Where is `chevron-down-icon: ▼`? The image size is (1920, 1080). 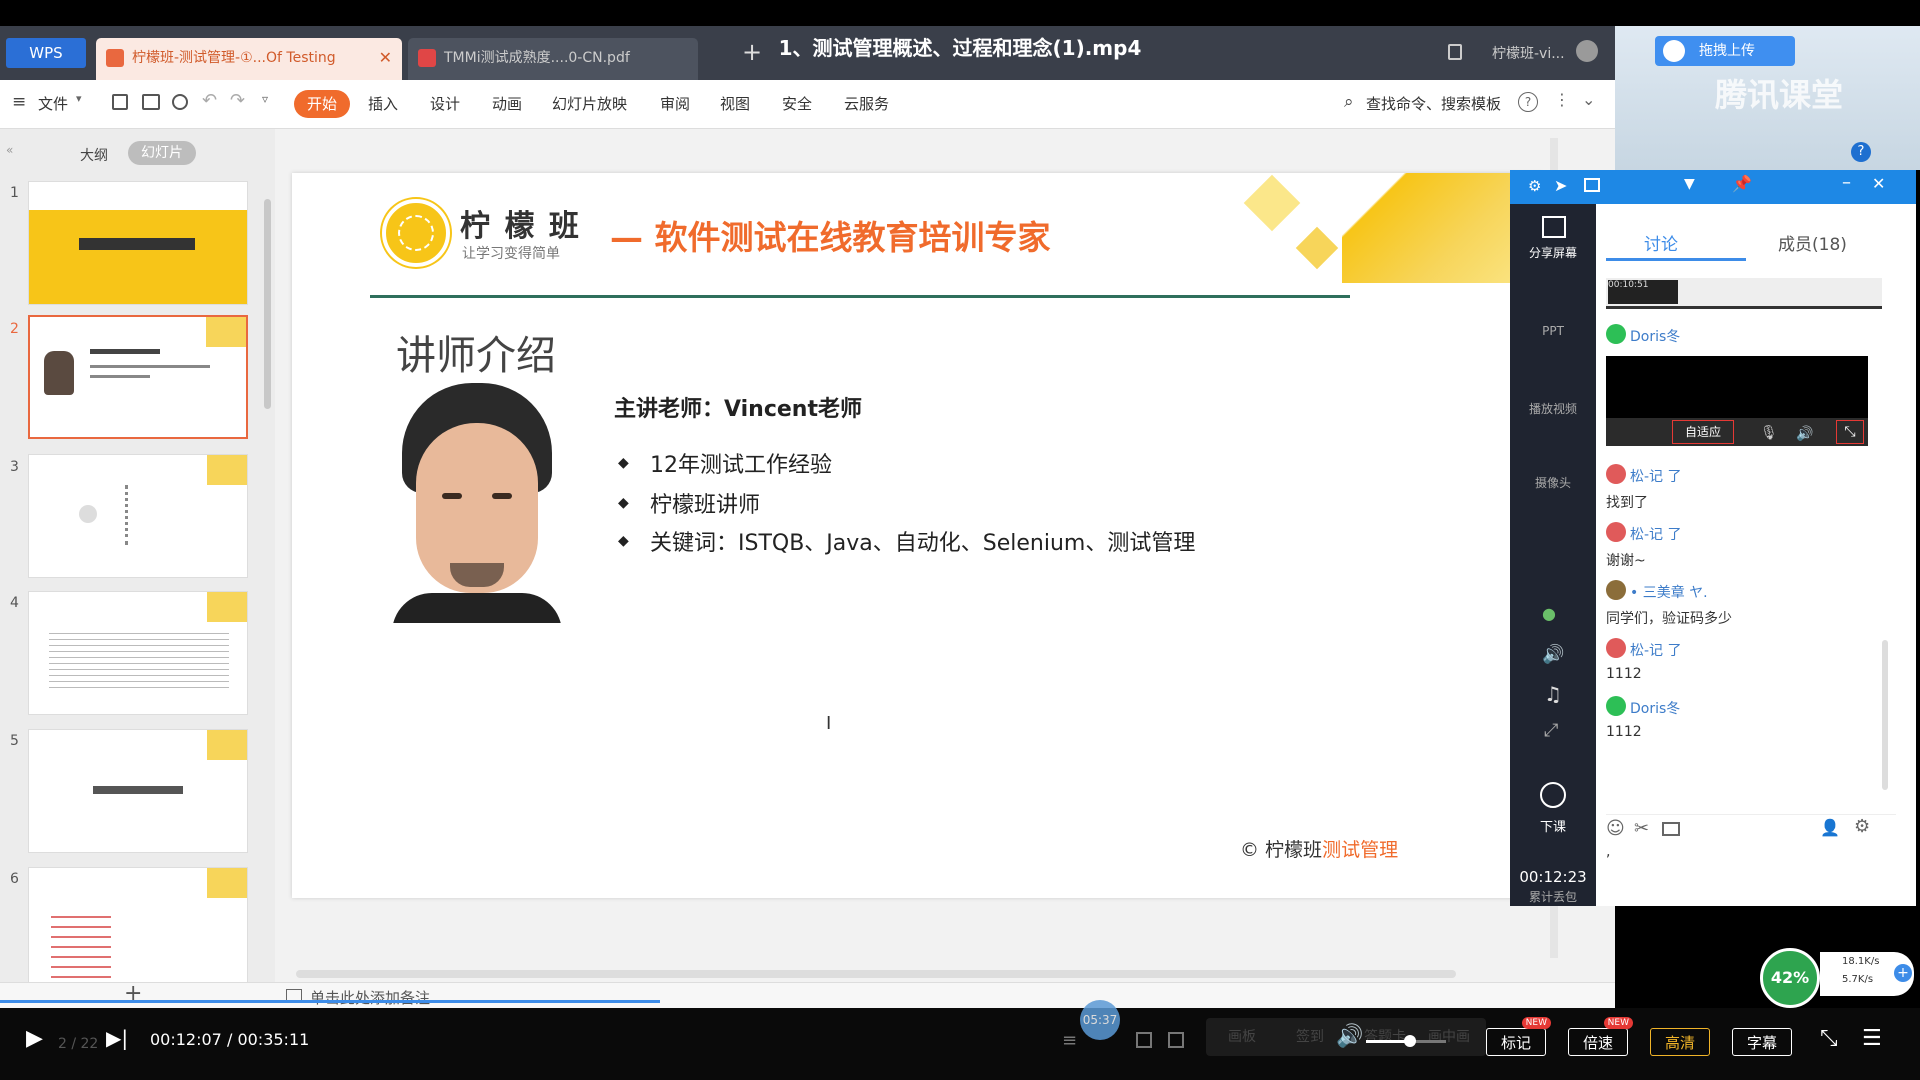 chevron-down-icon: ▼ is located at coordinates (1689, 184).